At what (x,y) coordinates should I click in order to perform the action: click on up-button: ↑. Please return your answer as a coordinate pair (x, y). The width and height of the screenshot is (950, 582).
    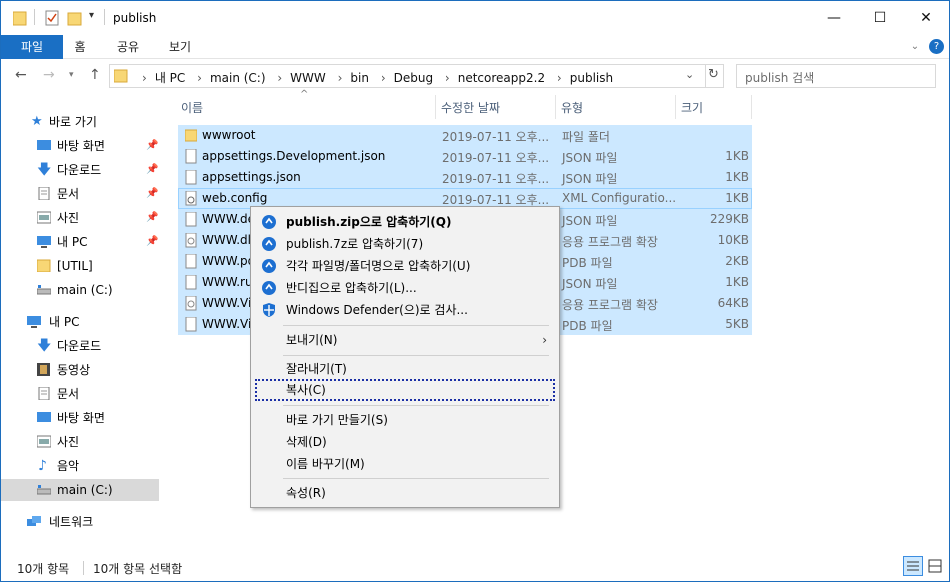
    Looking at the image, I should click on (95, 75).